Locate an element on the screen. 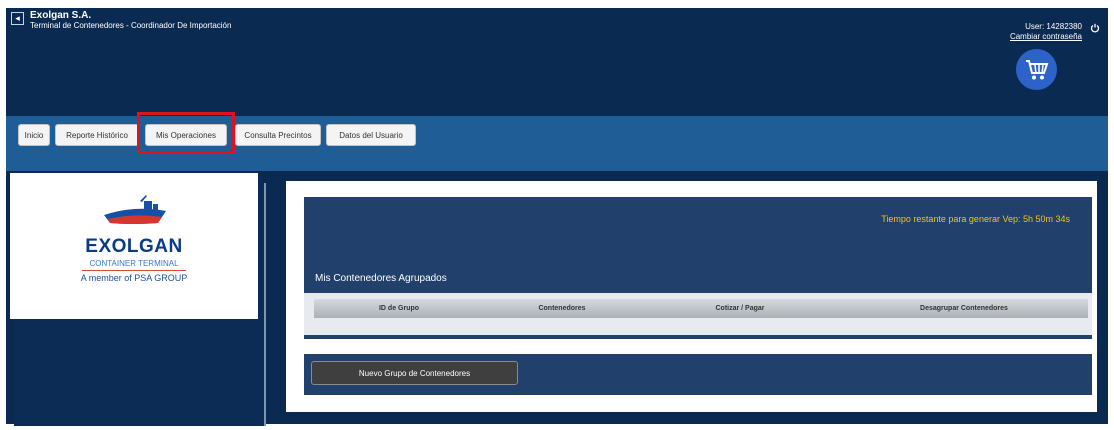  logo-title: EXOLGAN is located at coordinates (134, 246).